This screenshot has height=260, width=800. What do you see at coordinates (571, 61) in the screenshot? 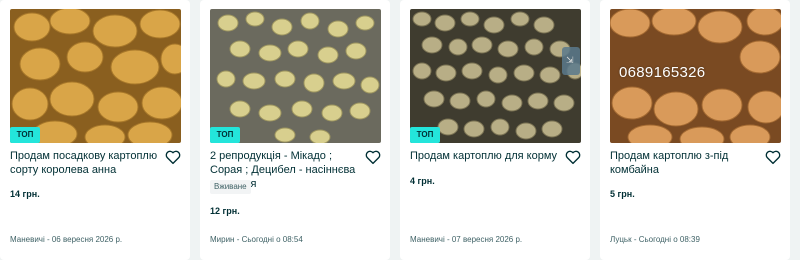
I see `gallery-icon: ⇲` at bounding box center [571, 61].